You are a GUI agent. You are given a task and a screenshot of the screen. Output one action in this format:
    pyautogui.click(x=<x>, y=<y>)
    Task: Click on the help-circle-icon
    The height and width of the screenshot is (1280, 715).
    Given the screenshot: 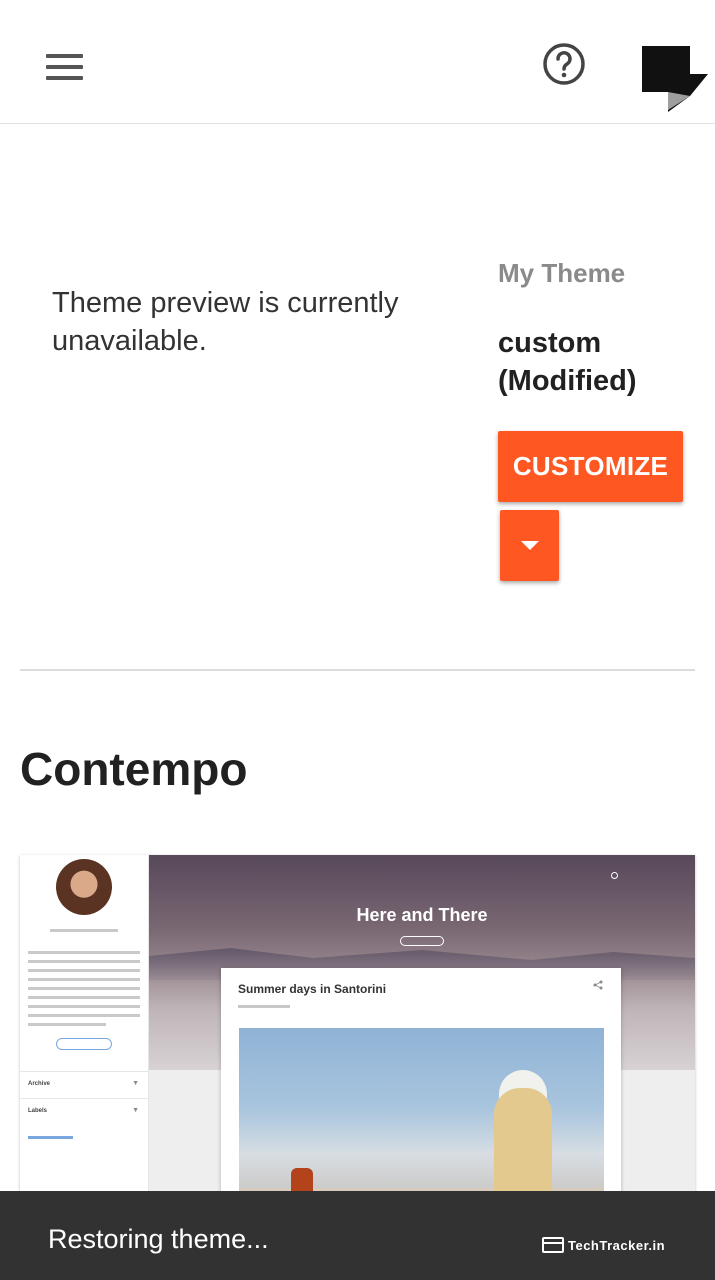 What is the action you would take?
    pyautogui.click(x=564, y=64)
    